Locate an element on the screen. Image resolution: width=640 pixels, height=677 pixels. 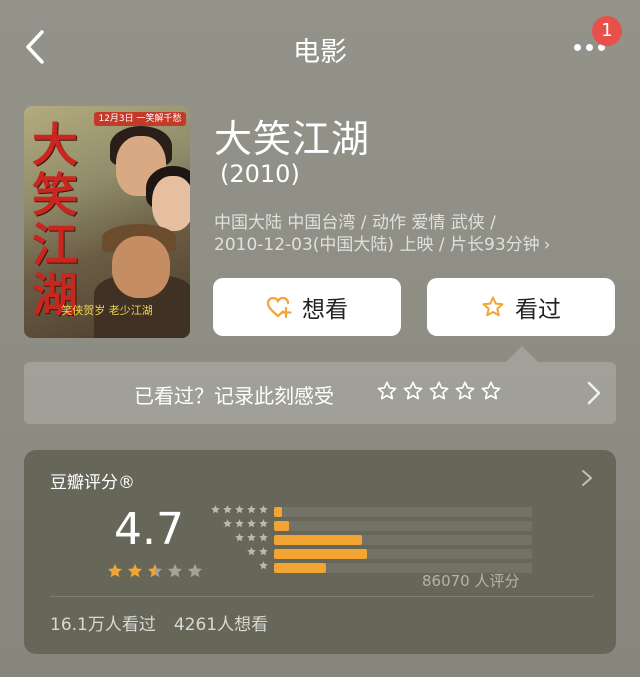
rating-stars is located at coordinates (155, 571).